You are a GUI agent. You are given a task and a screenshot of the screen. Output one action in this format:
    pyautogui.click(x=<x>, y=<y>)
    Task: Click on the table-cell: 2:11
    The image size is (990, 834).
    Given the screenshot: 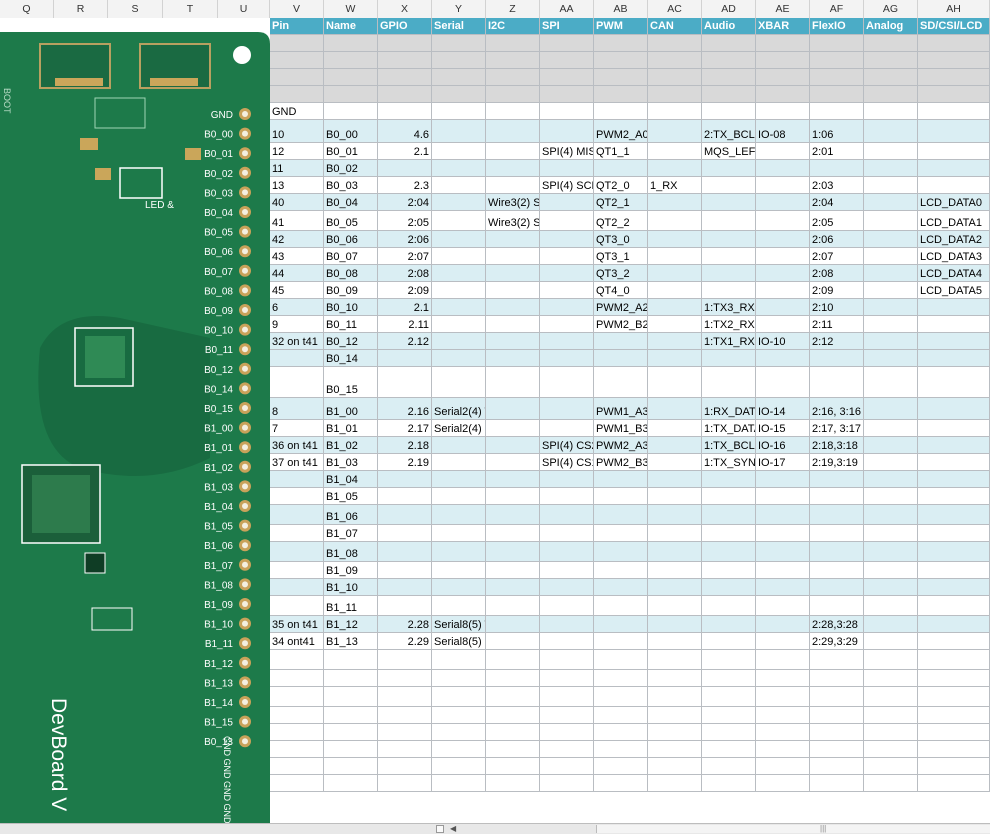 What is the action you would take?
    pyautogui.click(x=837, y=324)
    